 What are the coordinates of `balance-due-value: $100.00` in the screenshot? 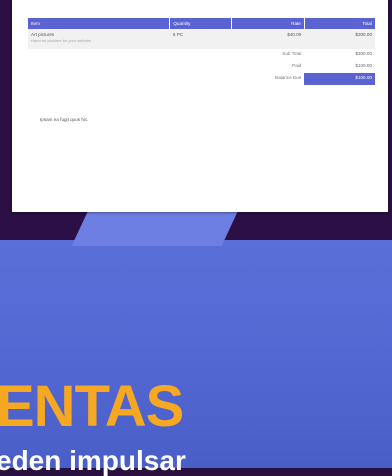 It's located at (339, 79).